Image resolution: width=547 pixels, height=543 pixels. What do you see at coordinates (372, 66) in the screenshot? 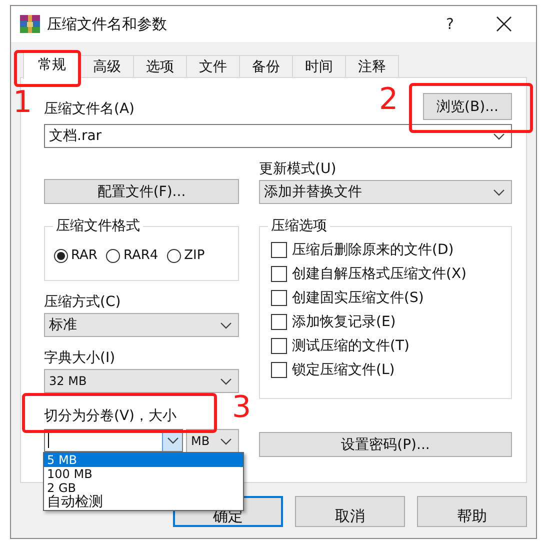
I see `tab: 注释` at bounding box center [372, 66].